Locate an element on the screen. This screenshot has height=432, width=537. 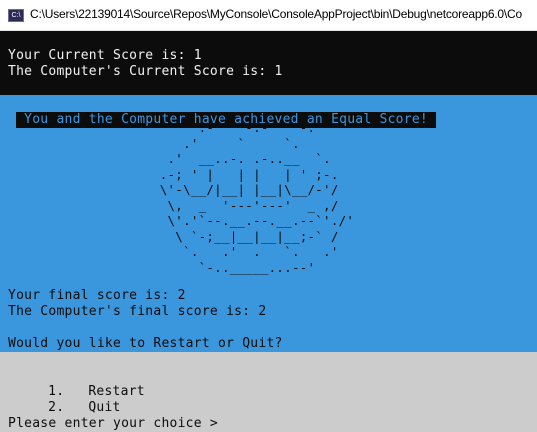
computer-current-score: The Computer's Current Score is: 1 is located at coordinates (145, 71).